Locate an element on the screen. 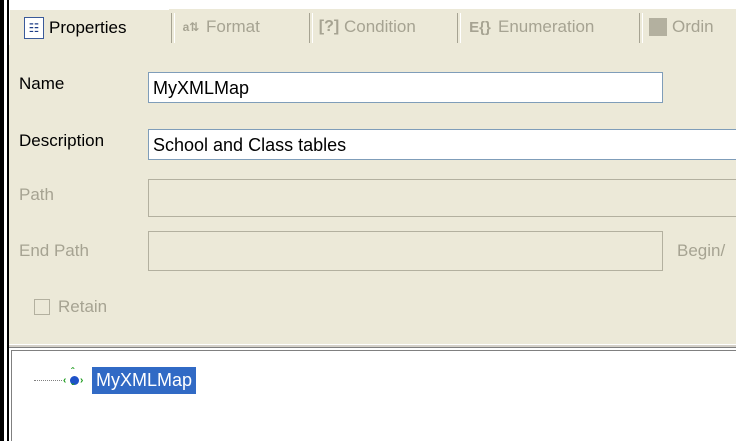 This screenshot has width=736, height=441. tab-ordinal: Ordin is located at coordinates (681, 27).